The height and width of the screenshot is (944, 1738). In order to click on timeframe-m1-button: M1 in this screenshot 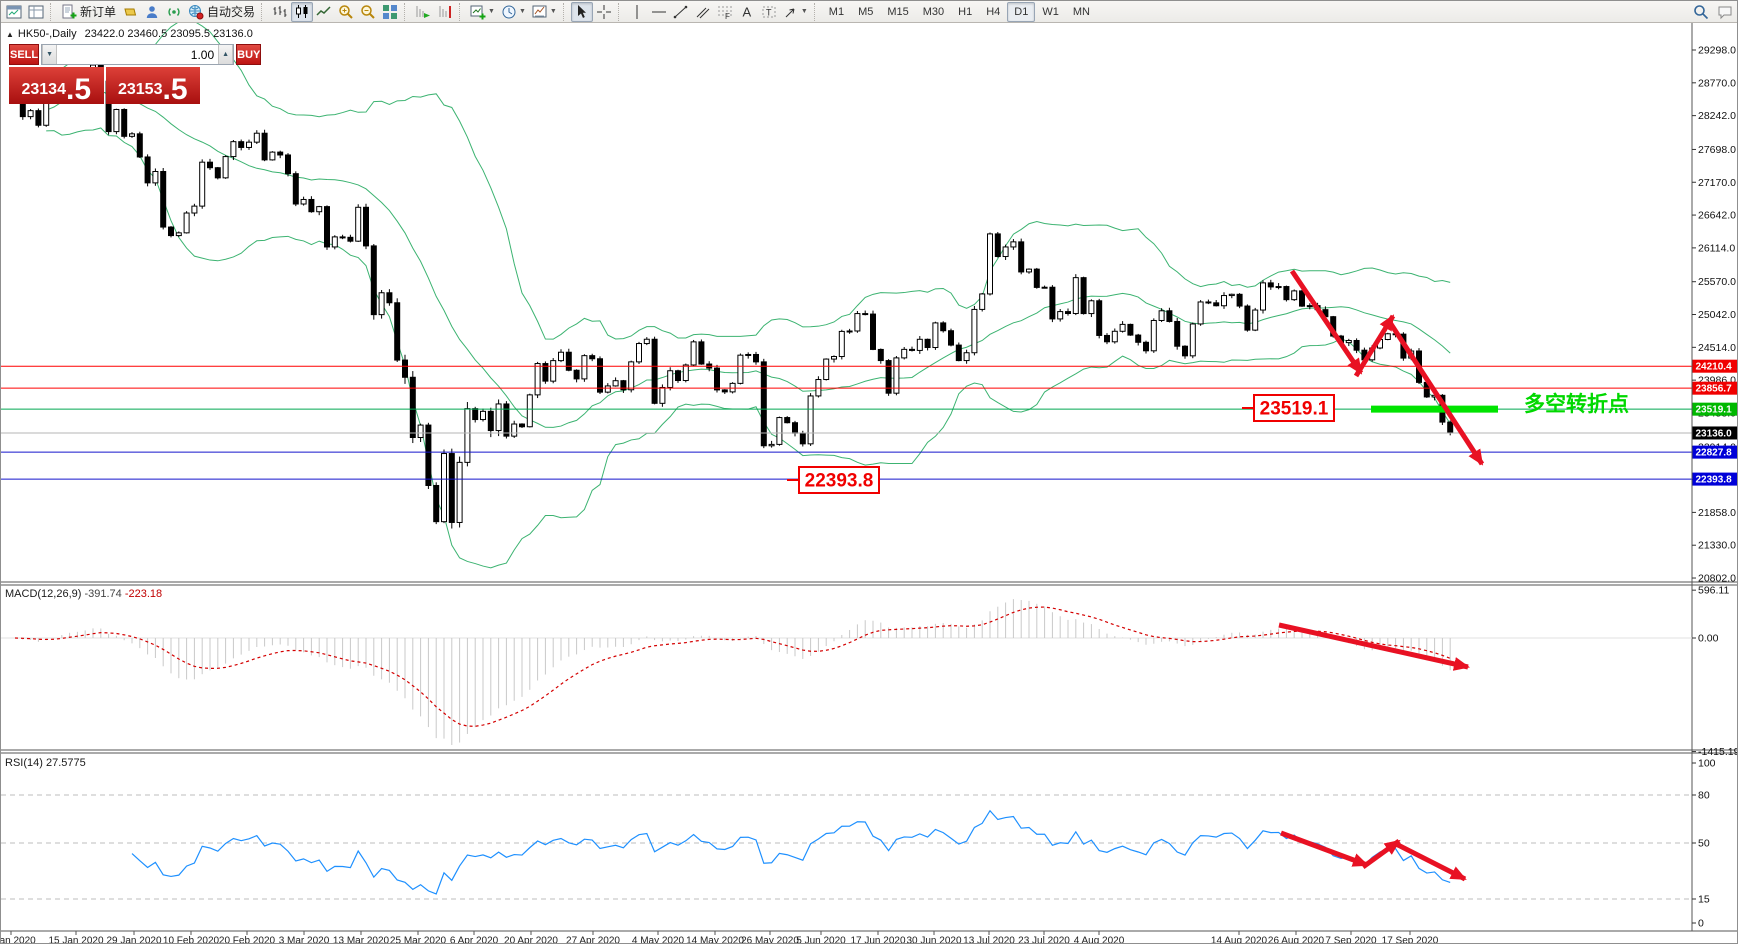, I will do `click(836, 12)`.